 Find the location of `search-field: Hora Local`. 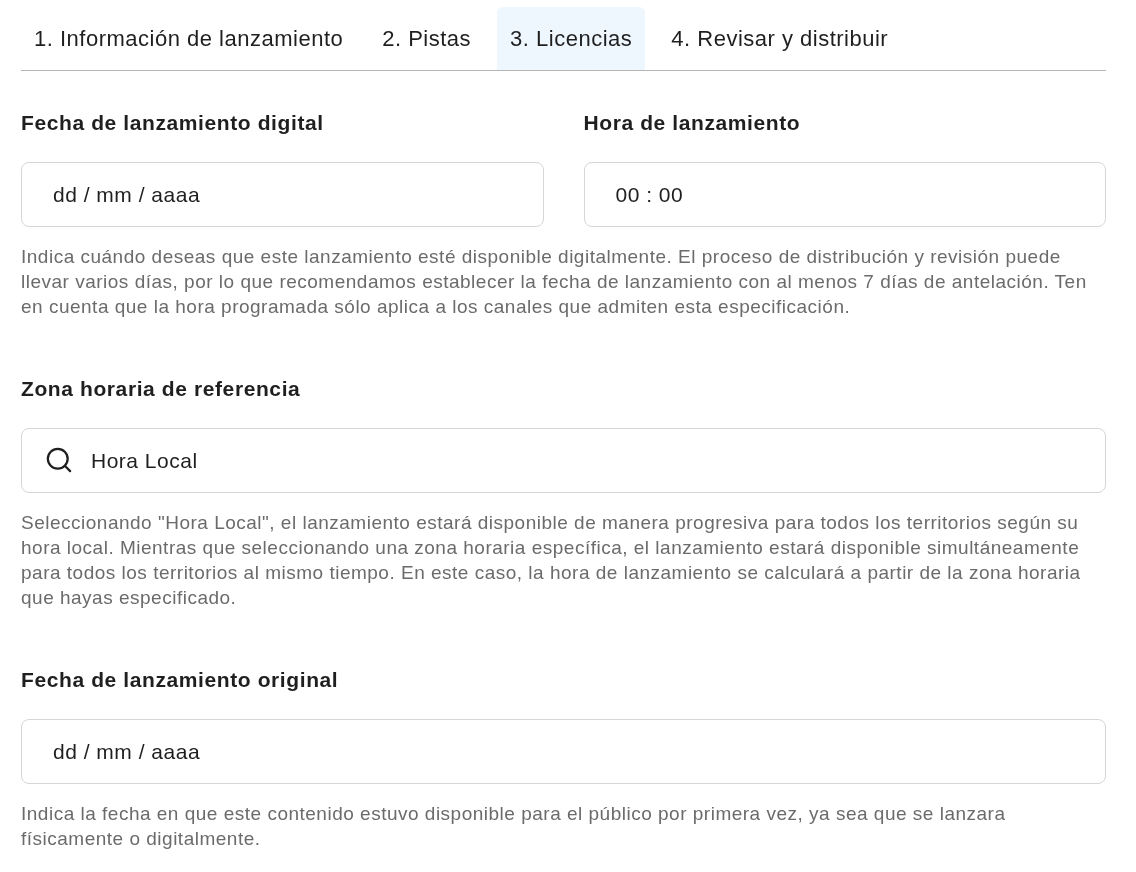

search-field: Hora Local is located at coordinates (563, 460).